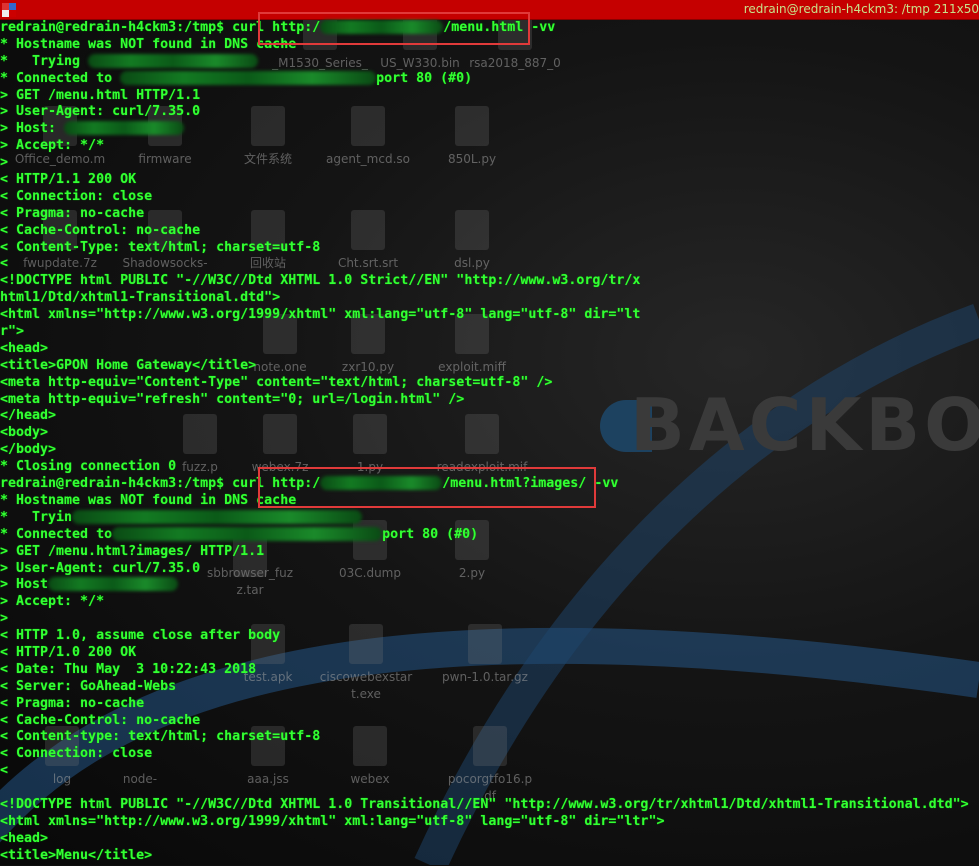 Image resolution: width=979 pixels, height=866 pixels. I want to click on terminal-text: > GET /menu.html?images/ HTTP/1.1, so click(132, 551).